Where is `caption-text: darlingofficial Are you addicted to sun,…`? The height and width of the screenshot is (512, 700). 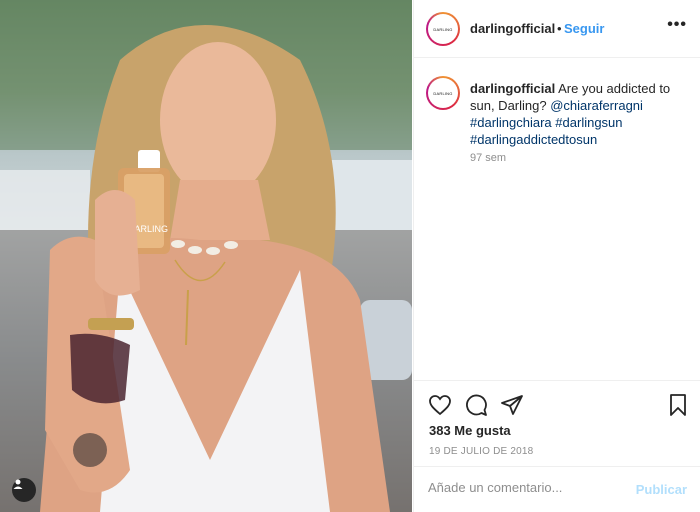
caption-text: darlingofficial Are you addicted to sun,… is located at coordinates (580, 114).